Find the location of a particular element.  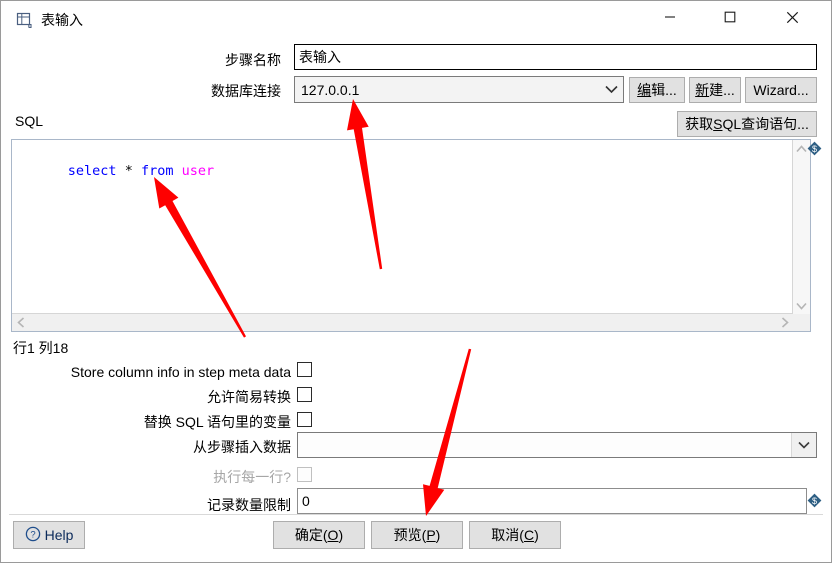

store-column-info-checkbox is located at coordinates (304, 369).